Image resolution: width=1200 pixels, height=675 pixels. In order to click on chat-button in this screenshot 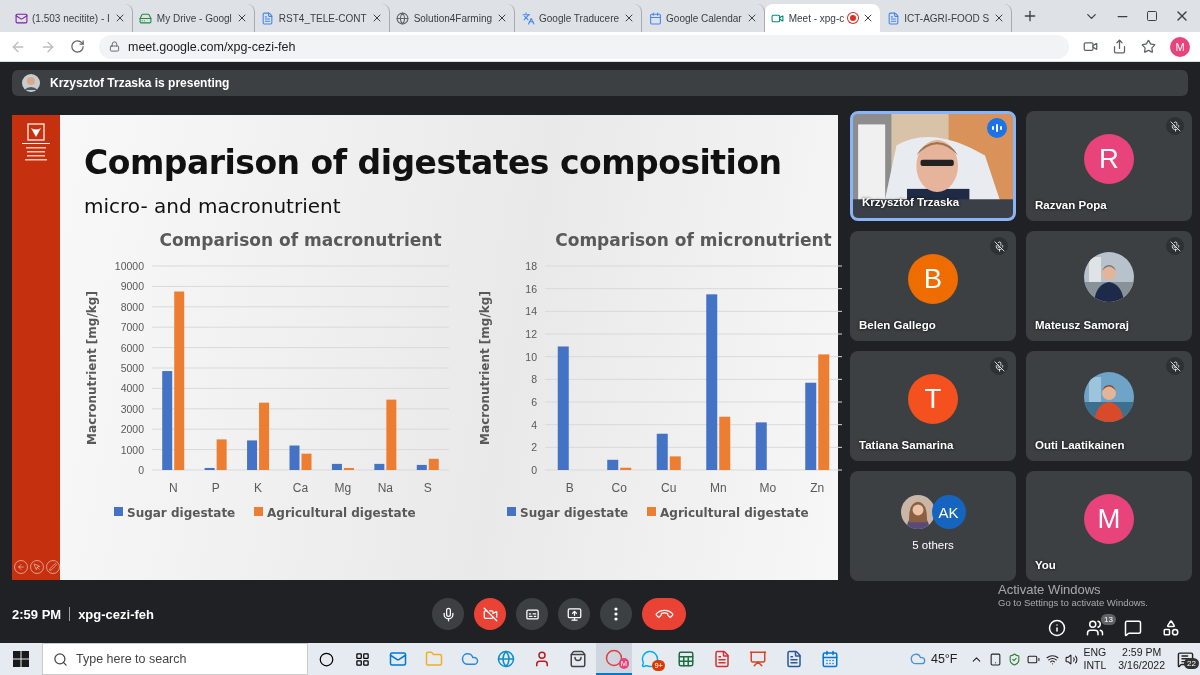, I will do `click(1133, 628)`.